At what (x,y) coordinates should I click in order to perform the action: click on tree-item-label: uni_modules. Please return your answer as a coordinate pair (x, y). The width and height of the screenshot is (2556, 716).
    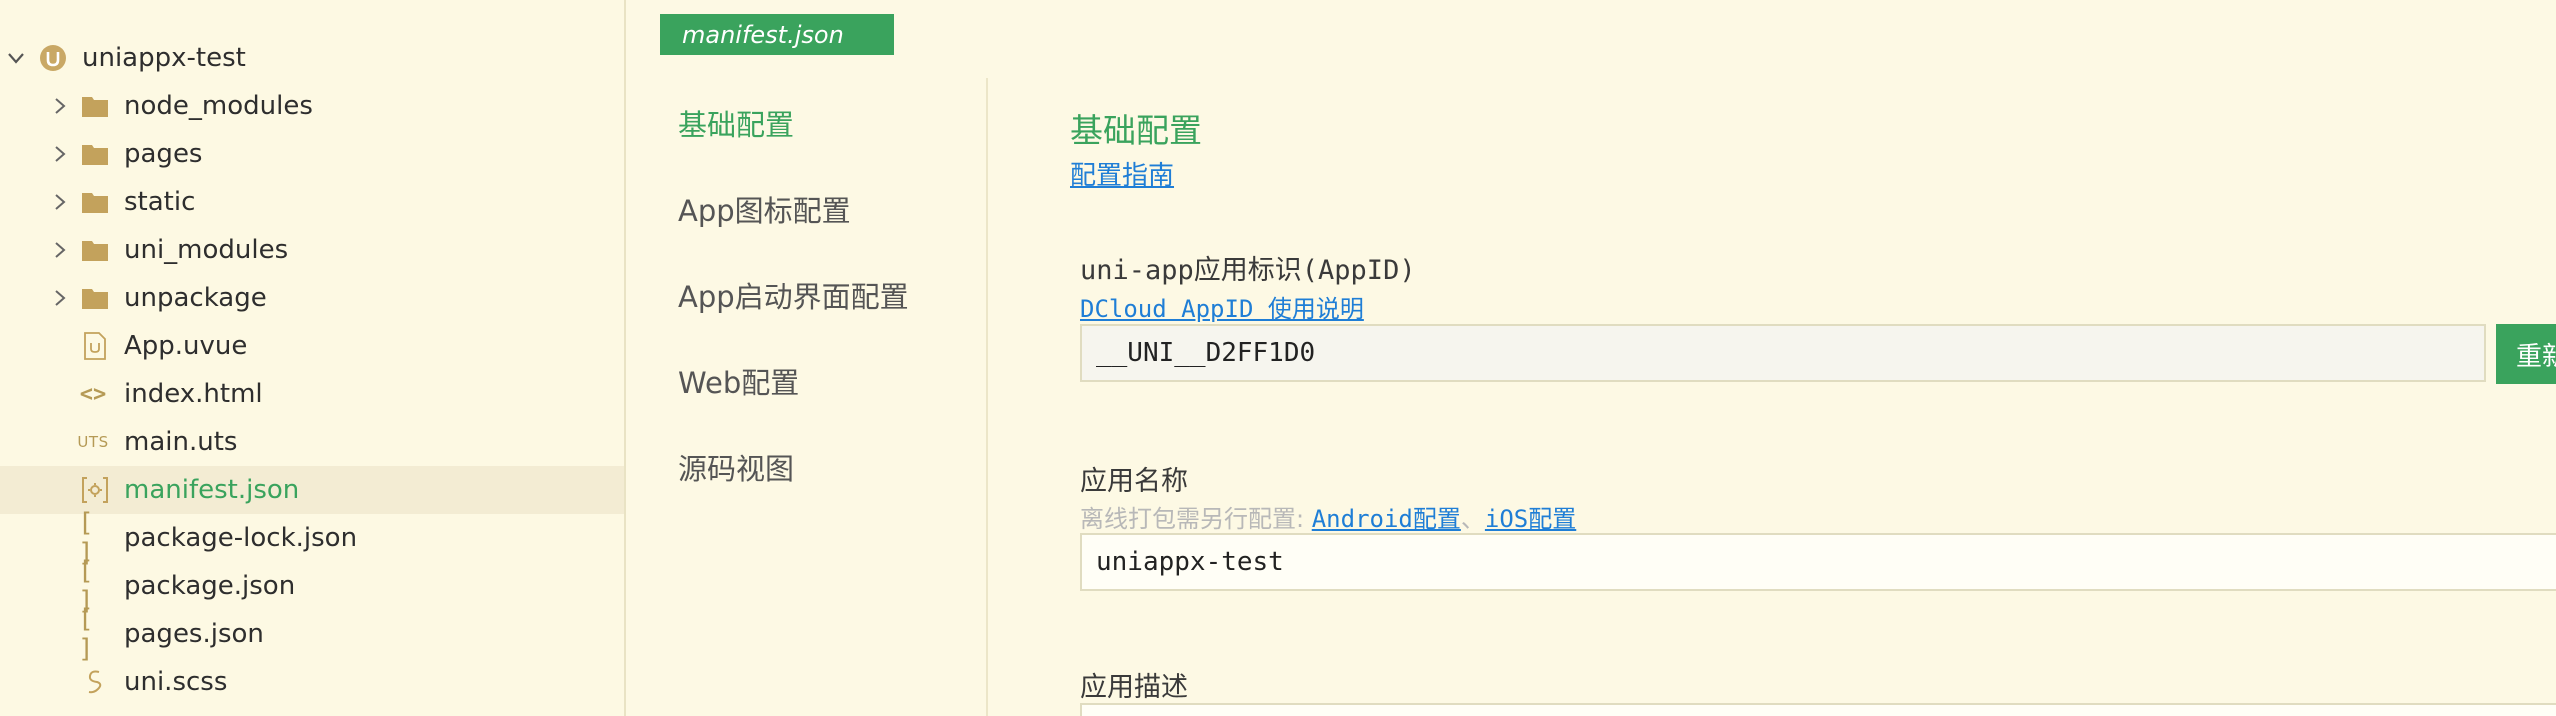
    Looking at the image, I should click on (206, 250).